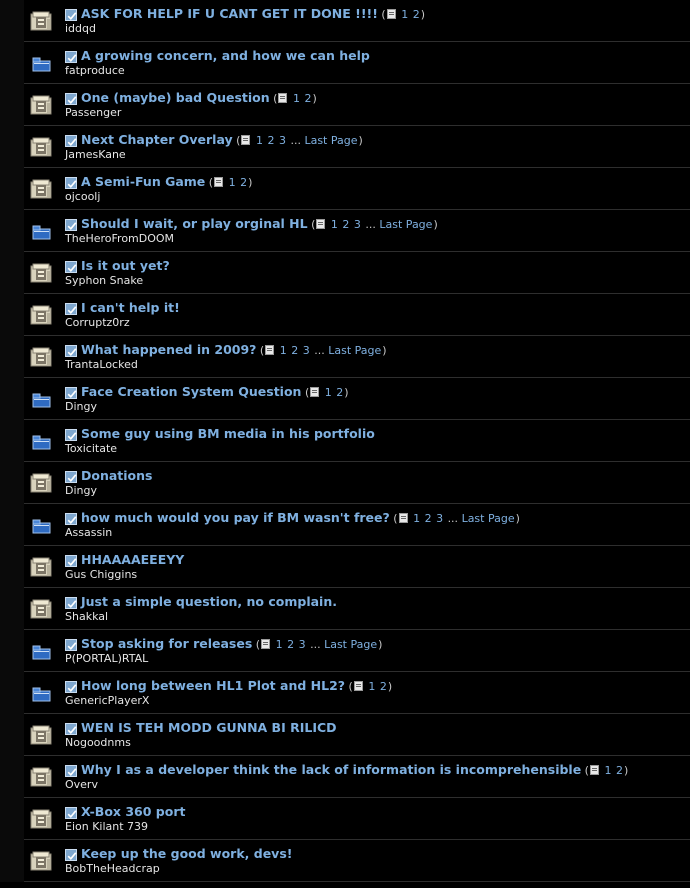 Image resolution: width=690 pixels, height=888 pixels. I want to click on thread-author: Overv, so click(81, 785).